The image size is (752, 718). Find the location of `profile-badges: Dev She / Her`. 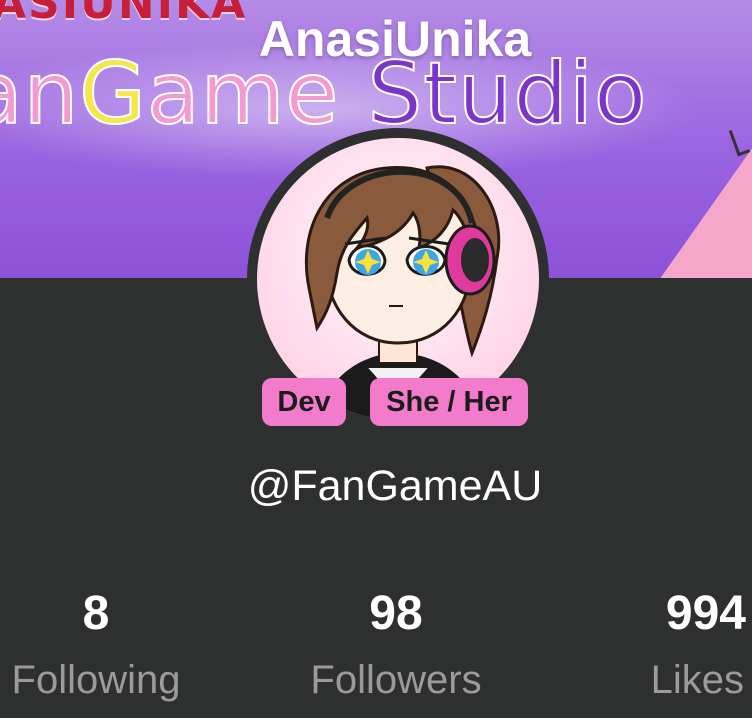

profile-badges: Dev She / Her is located at coordinates (376, 403).